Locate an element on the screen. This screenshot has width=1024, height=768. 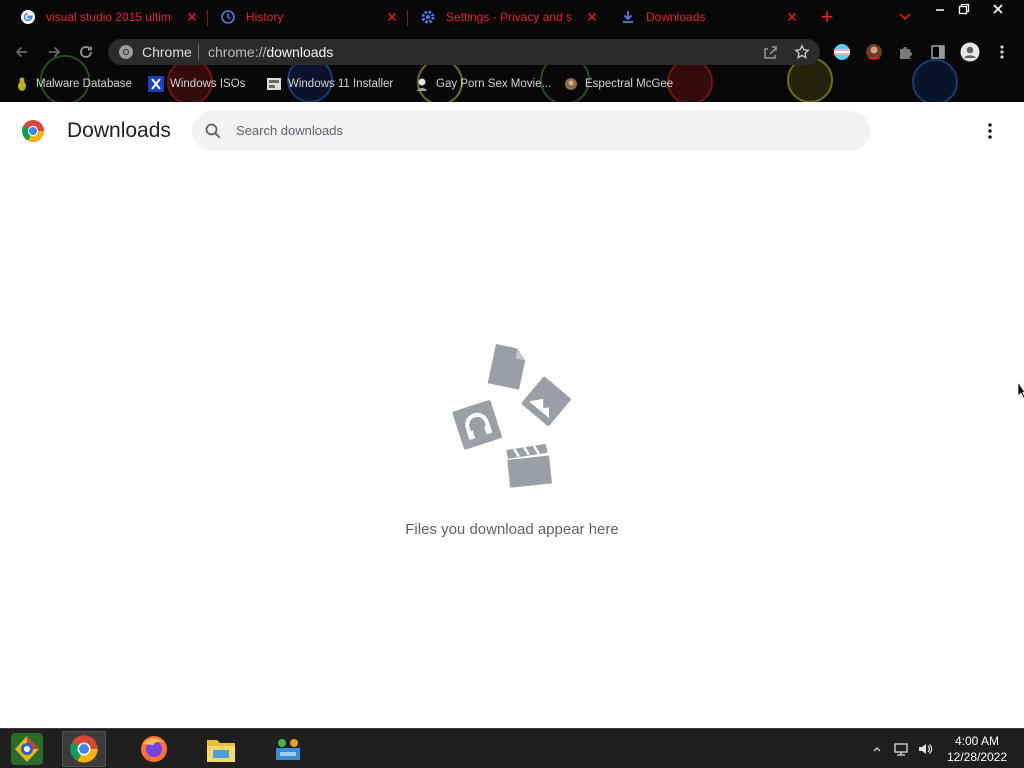
bookmark-label: Espectral McGee is located at coordinates (629, 84).